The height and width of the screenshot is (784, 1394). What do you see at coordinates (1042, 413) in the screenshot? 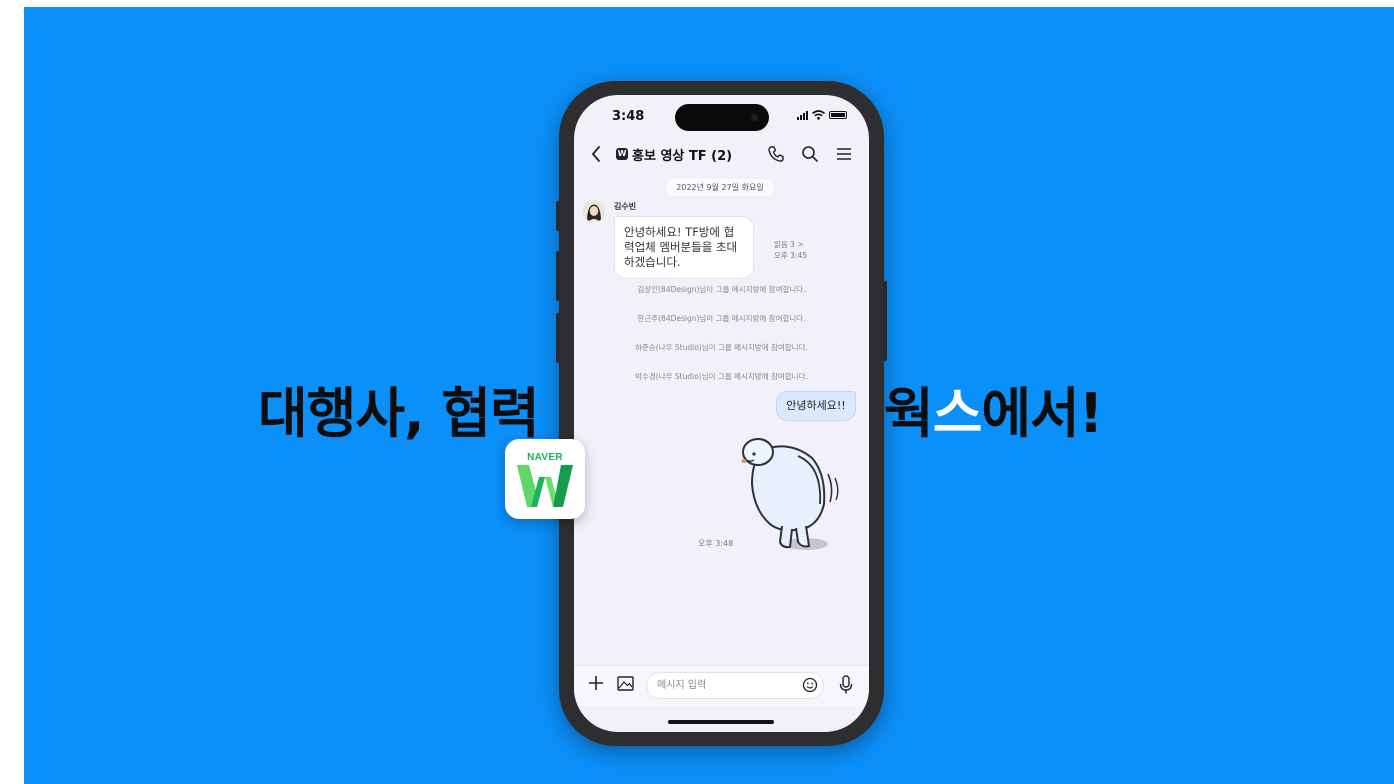
I see `headline-right-tail: 에서!` at bounding box center [1042, 413].